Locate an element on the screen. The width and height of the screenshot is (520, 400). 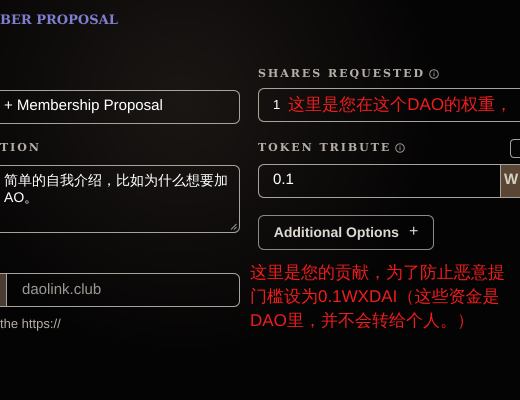
url-input: daolink.club is located at coordinates (123, 290).